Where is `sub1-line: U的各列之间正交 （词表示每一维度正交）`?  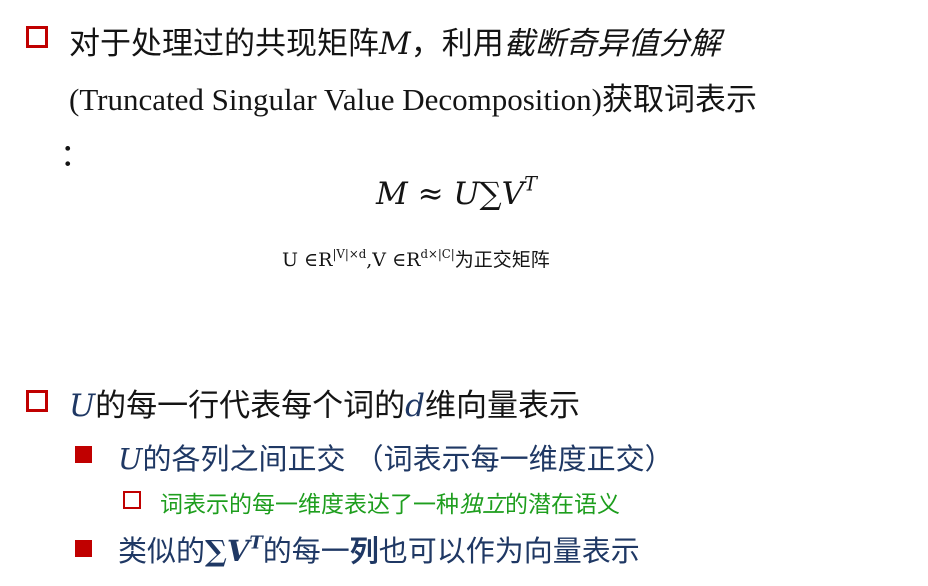 sub1-line: U的各列之间正交 （词表示每一维度正交） is located at coordinates (396, 457).